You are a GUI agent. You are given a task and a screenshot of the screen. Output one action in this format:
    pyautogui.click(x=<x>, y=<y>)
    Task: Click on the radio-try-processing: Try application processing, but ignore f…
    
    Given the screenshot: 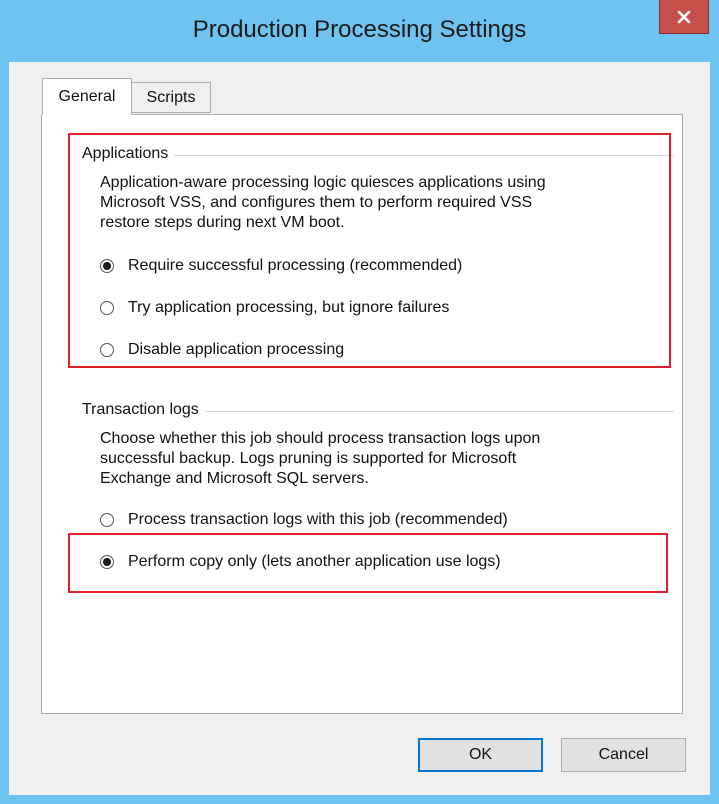 What is the action you would take?
    pyautogui.click(x=274, y=308)
    